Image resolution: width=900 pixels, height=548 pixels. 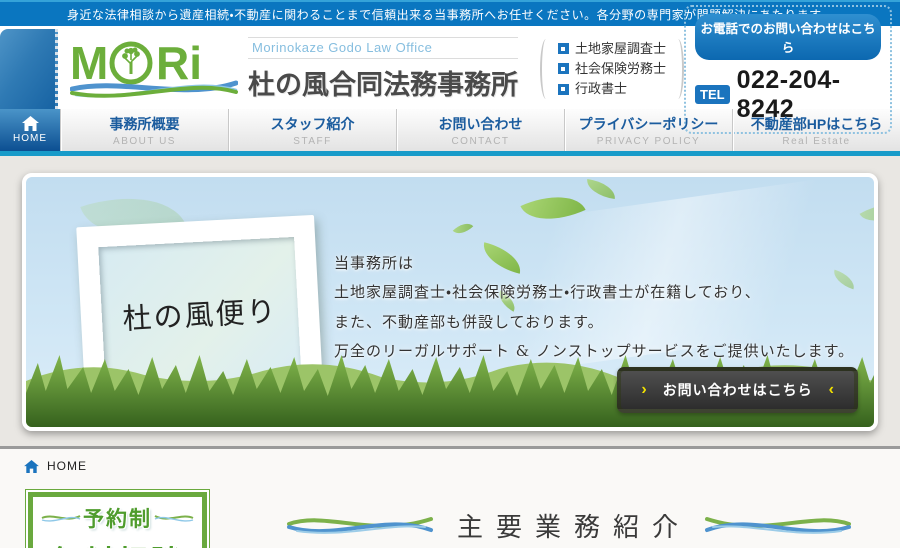 I want to click on nav-label-en: CONTACT, so click(x=480, y=141).